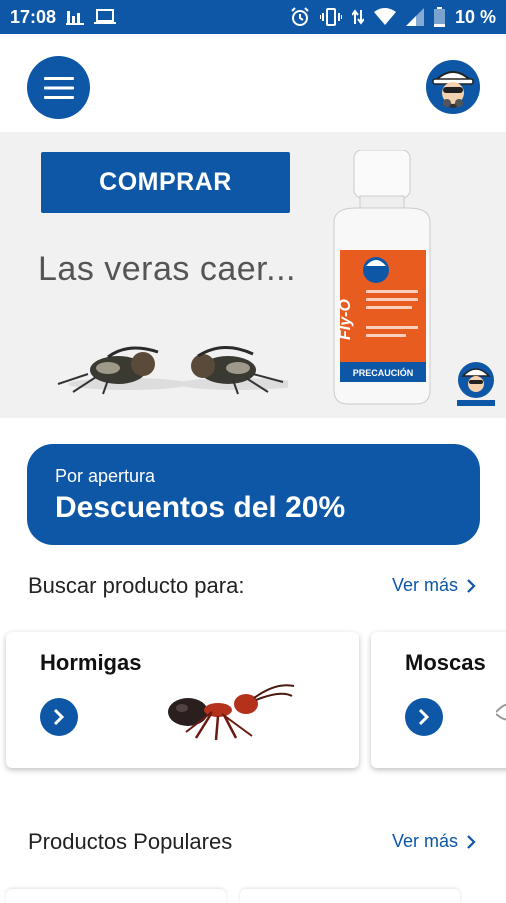  Describe the element at coordinates (253, 83) in the screenshot. I see `app-bar` at that location.